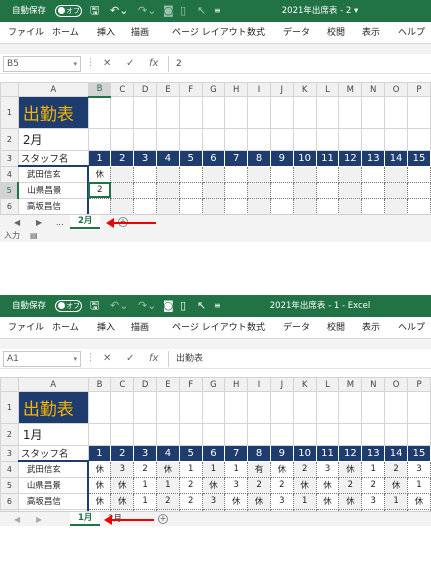 This screenshot has height=578, width=431. What do you see at coordinates (209, 33) in the screenshot?
I see `menu-item: ページ レイアウト` at bounding box center [209, 33].